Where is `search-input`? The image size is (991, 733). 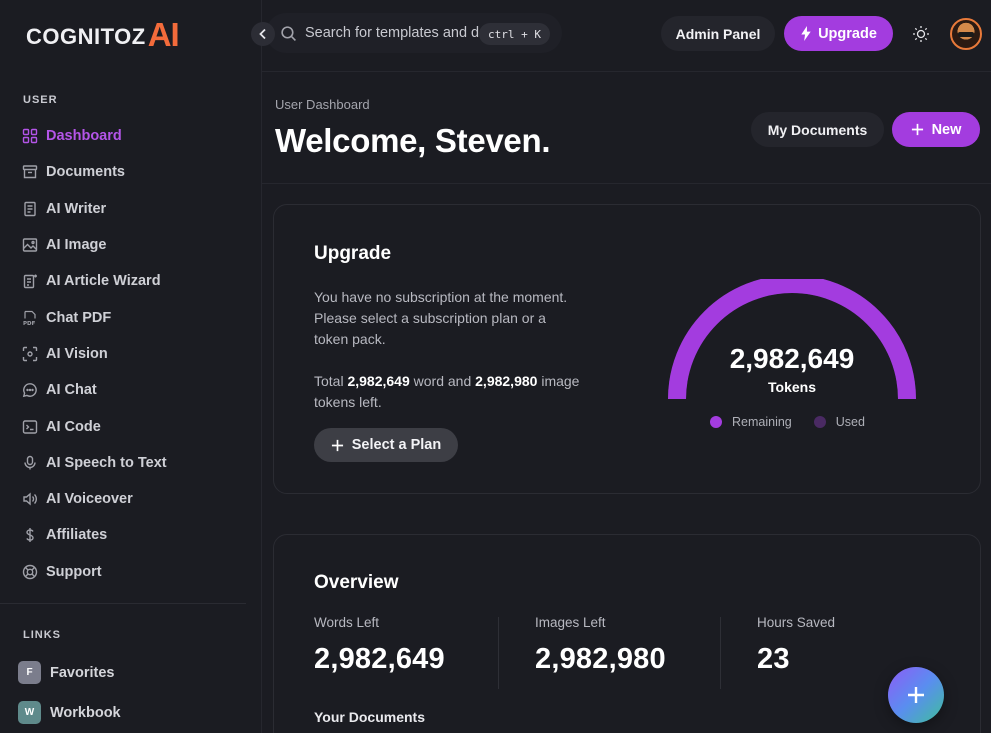
search-input is located at coordinates (400, 33).